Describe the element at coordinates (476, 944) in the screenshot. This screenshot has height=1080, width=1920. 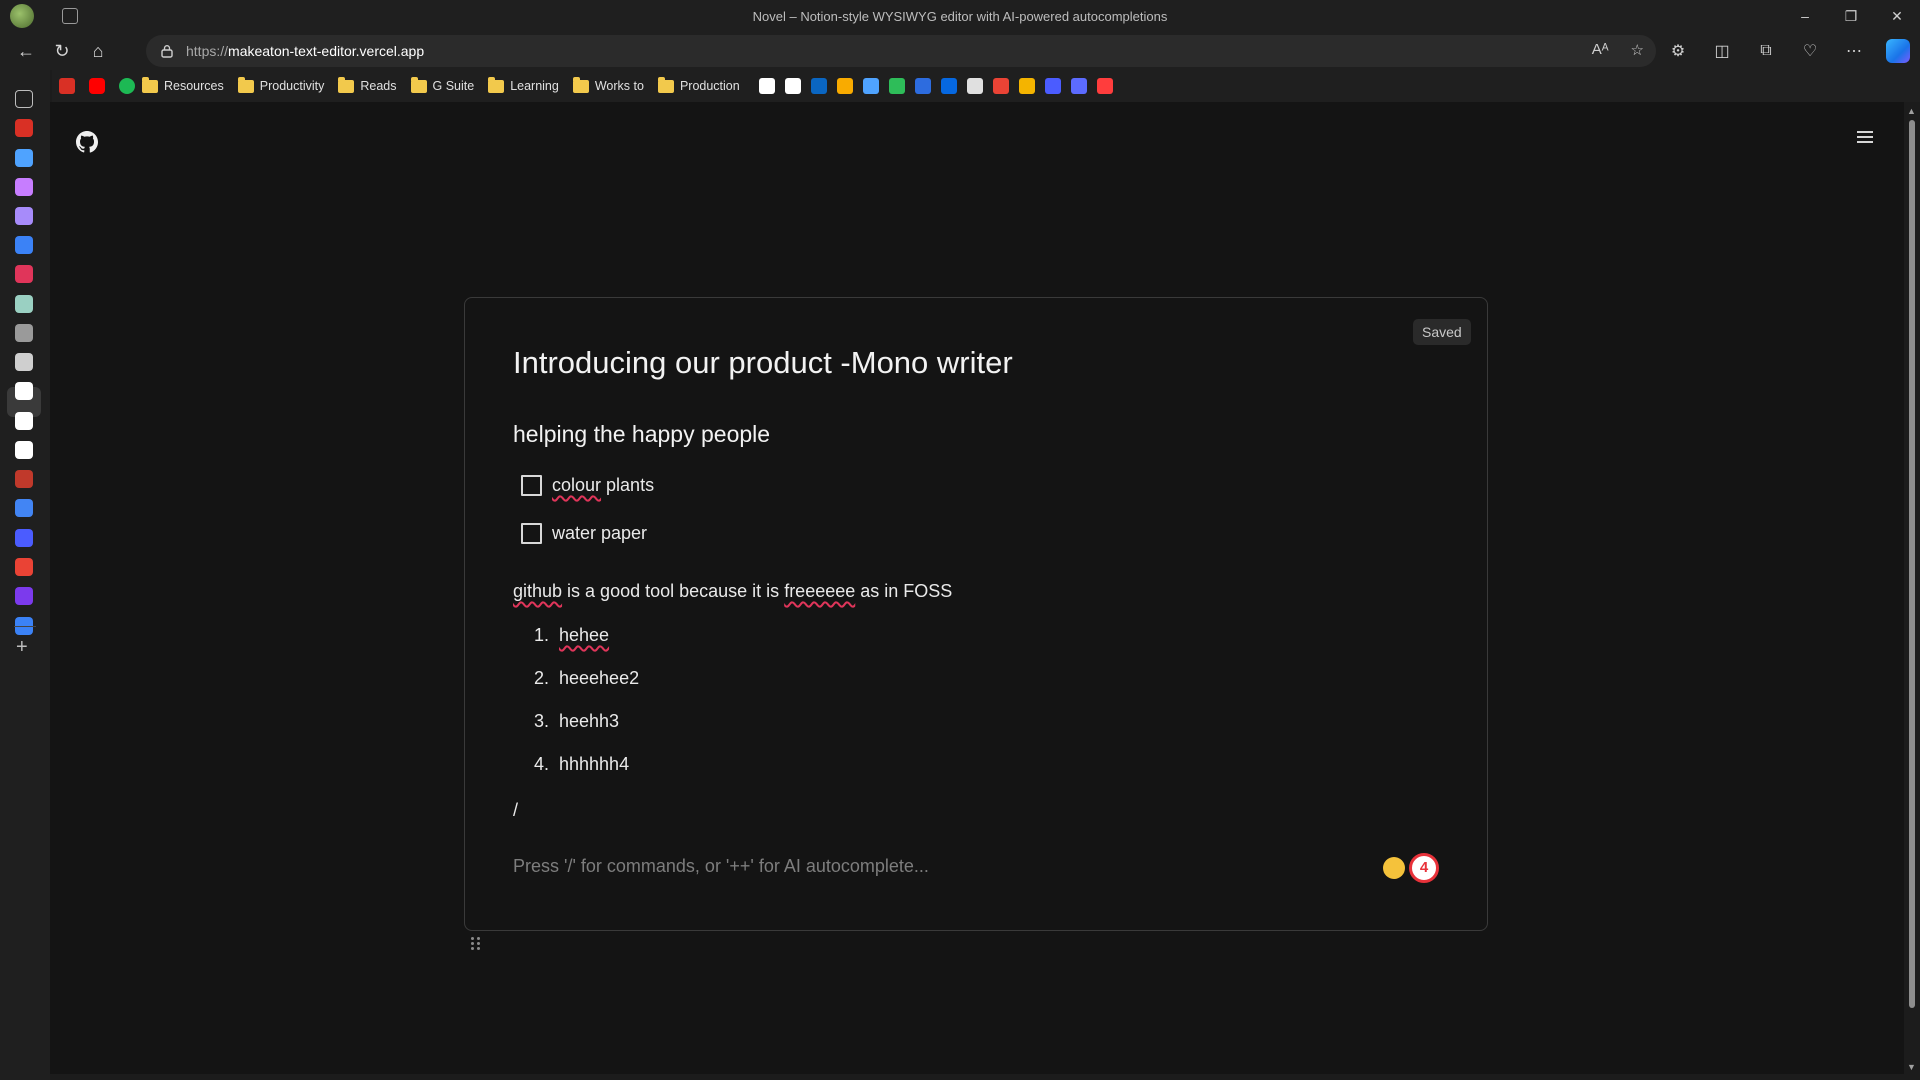
I see `drag-handle-icon` at that location.